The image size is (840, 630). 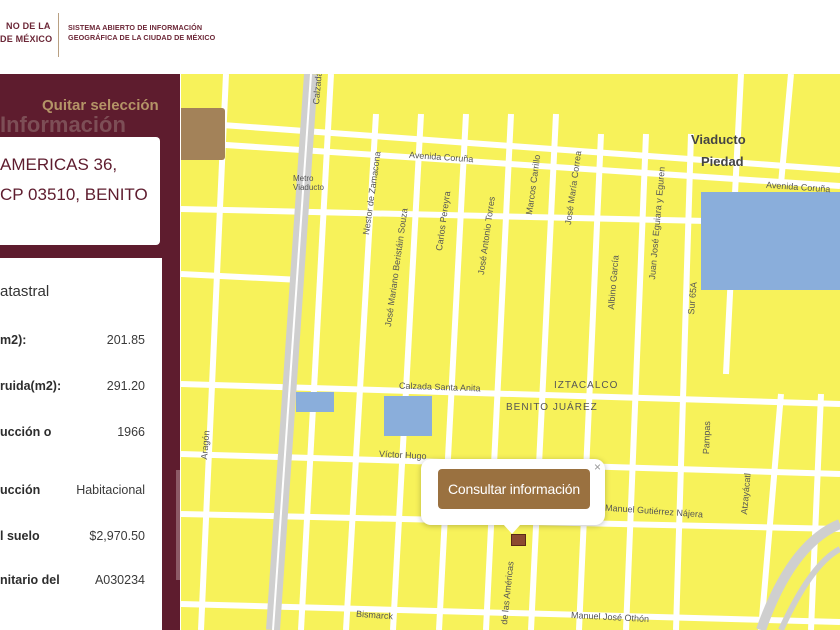 I want to click on info-popup: × Consultar información, so click(x=513, y=496).